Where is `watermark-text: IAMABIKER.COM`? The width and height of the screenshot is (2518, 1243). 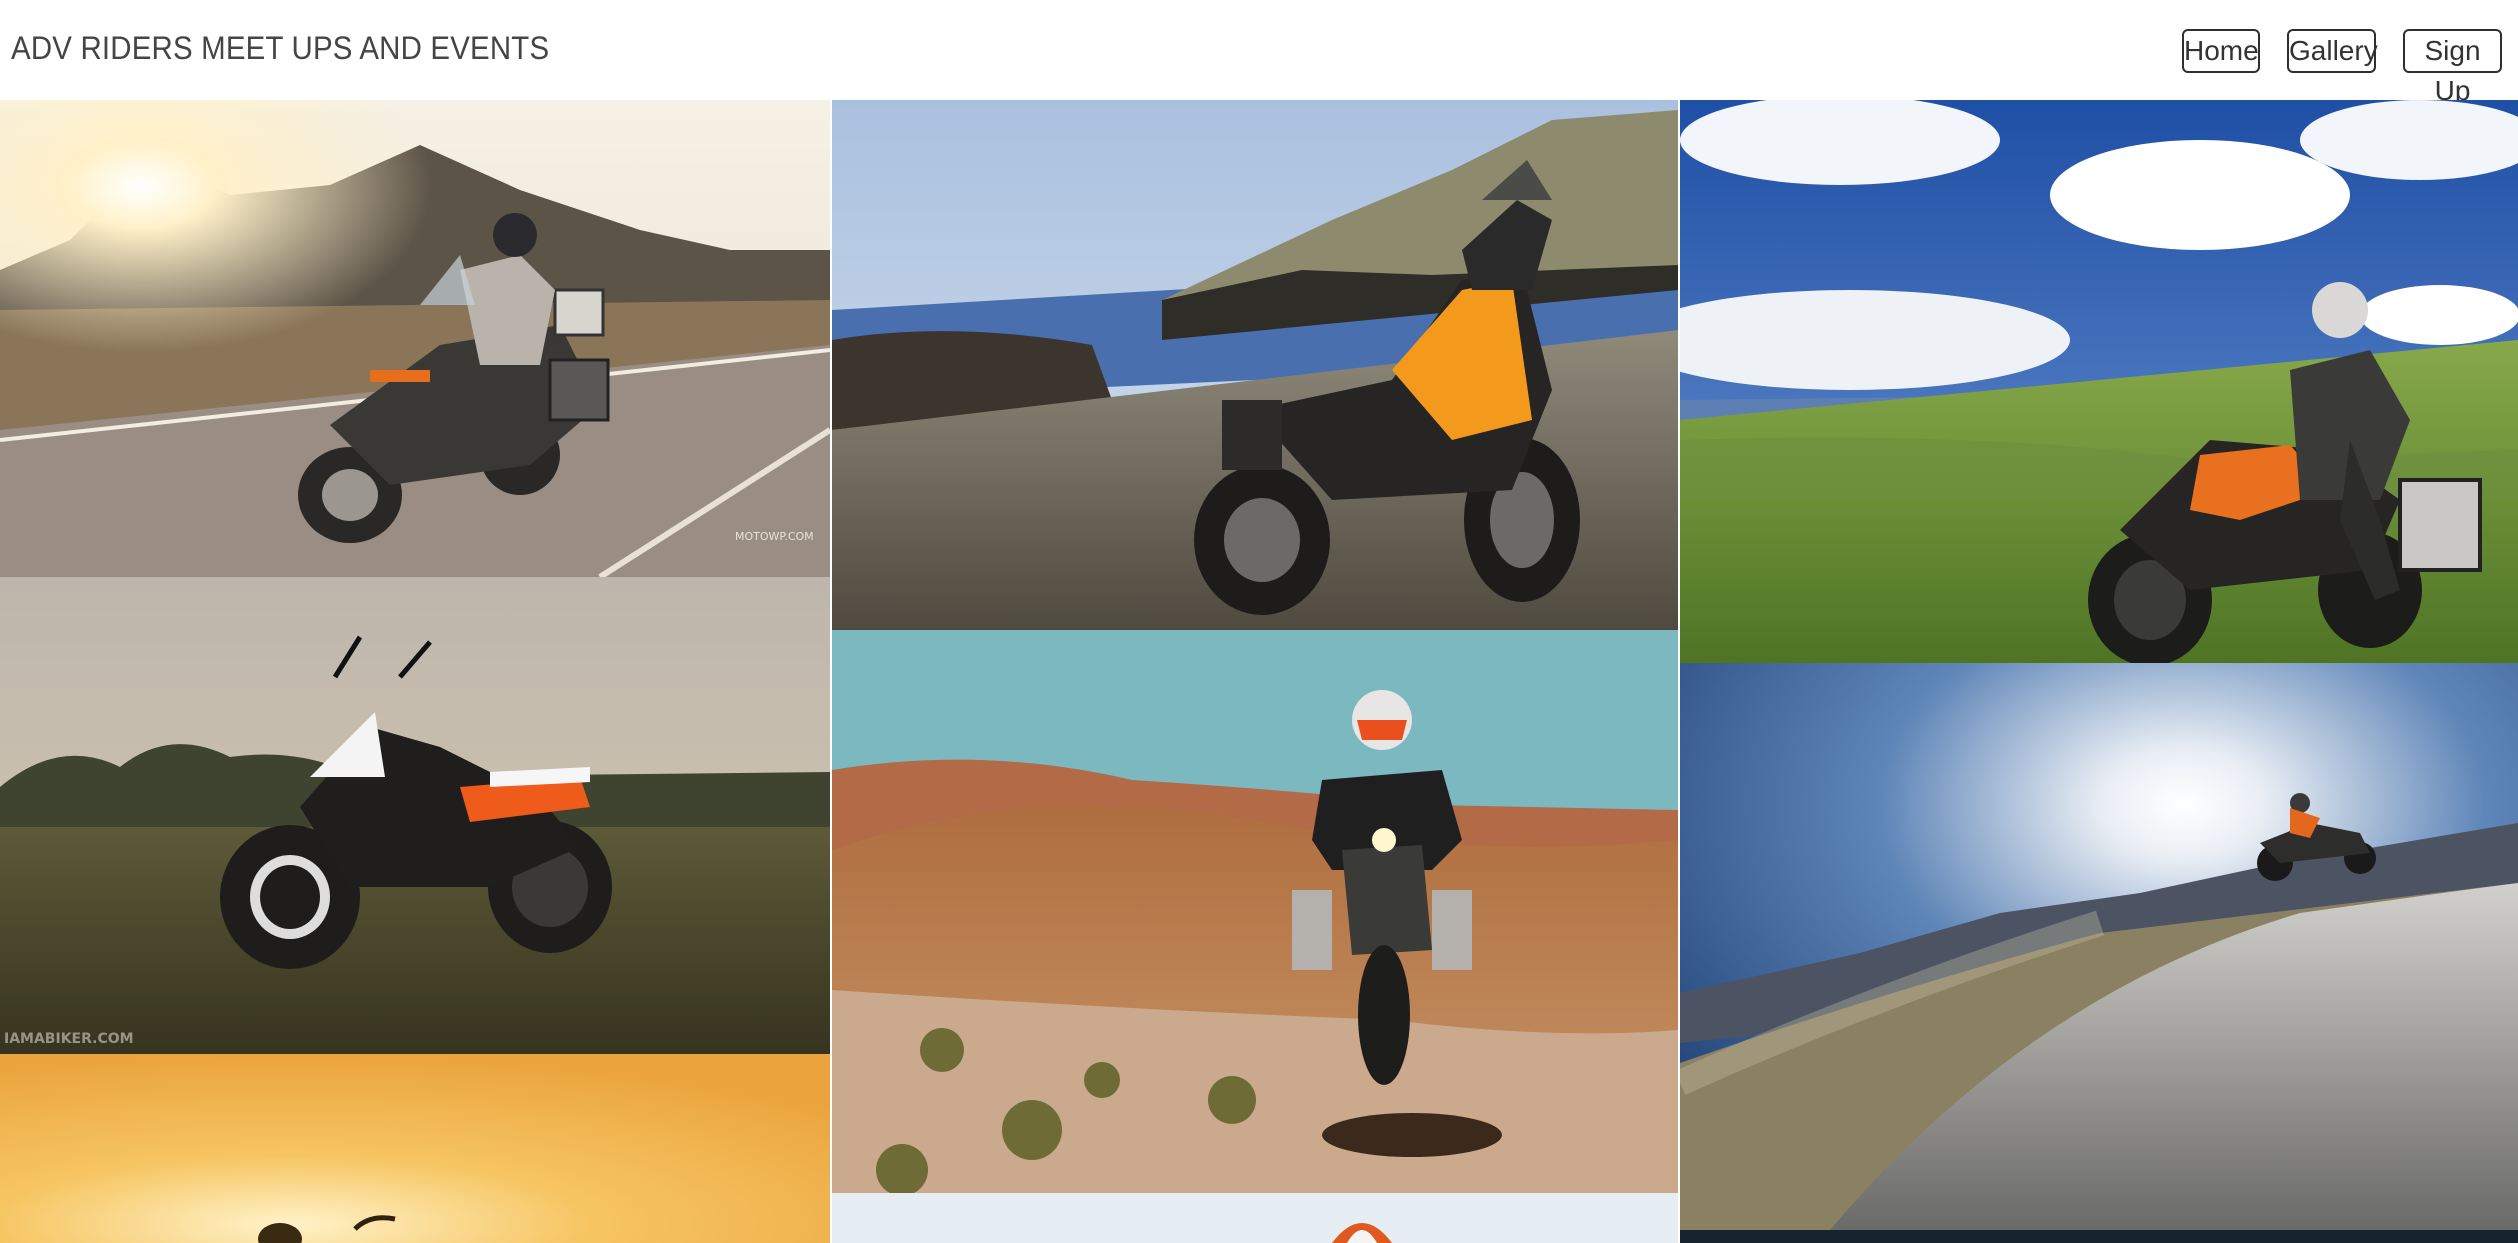
watermark-text: IAMABIKER.COM is located at coordinates (69, 1039).